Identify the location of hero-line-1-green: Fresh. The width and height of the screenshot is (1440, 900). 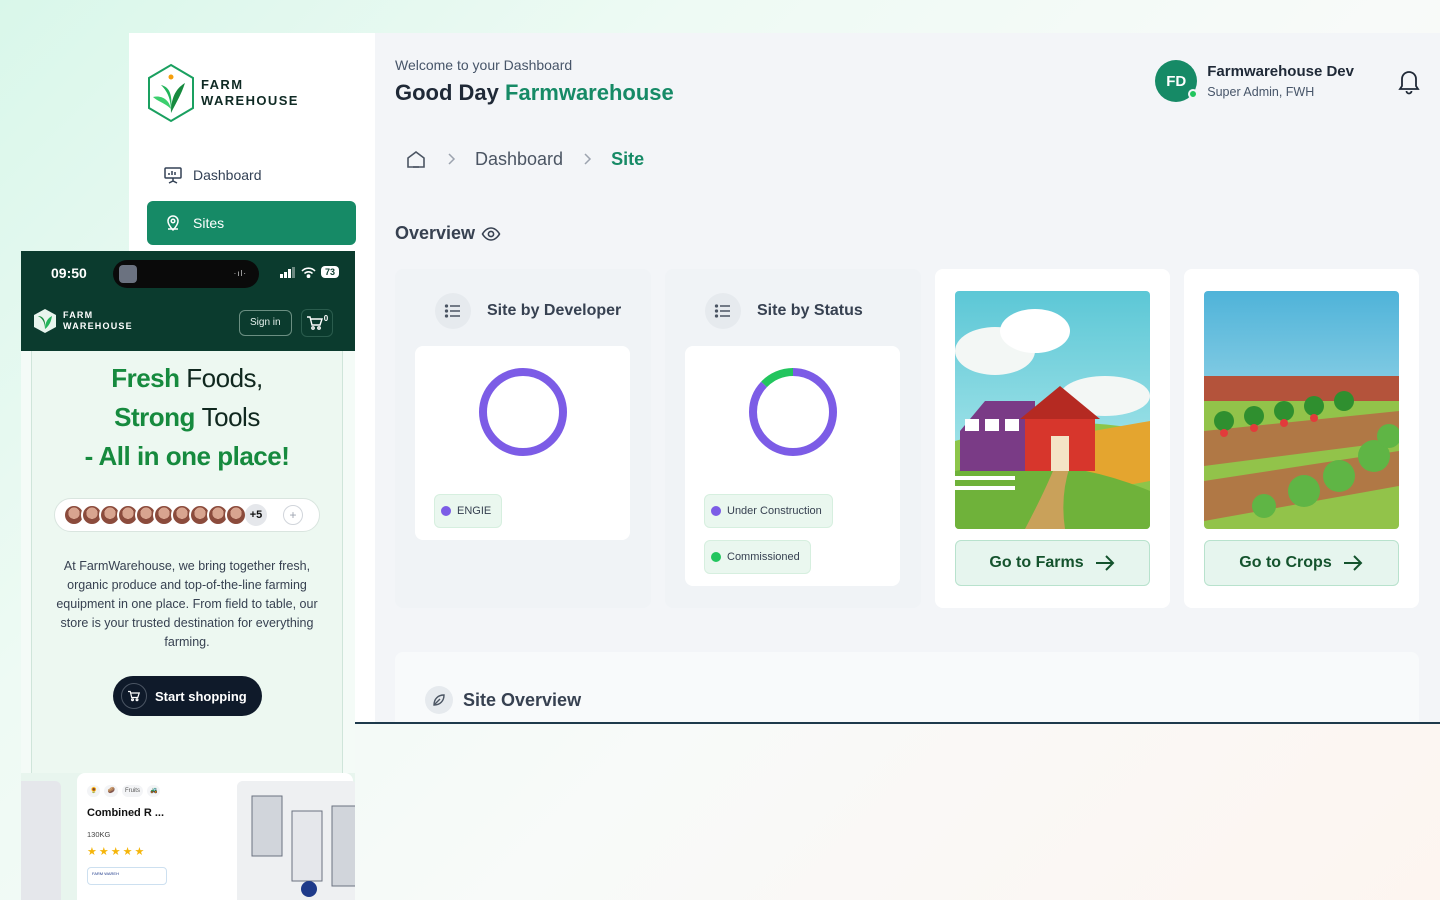
(145, 378).